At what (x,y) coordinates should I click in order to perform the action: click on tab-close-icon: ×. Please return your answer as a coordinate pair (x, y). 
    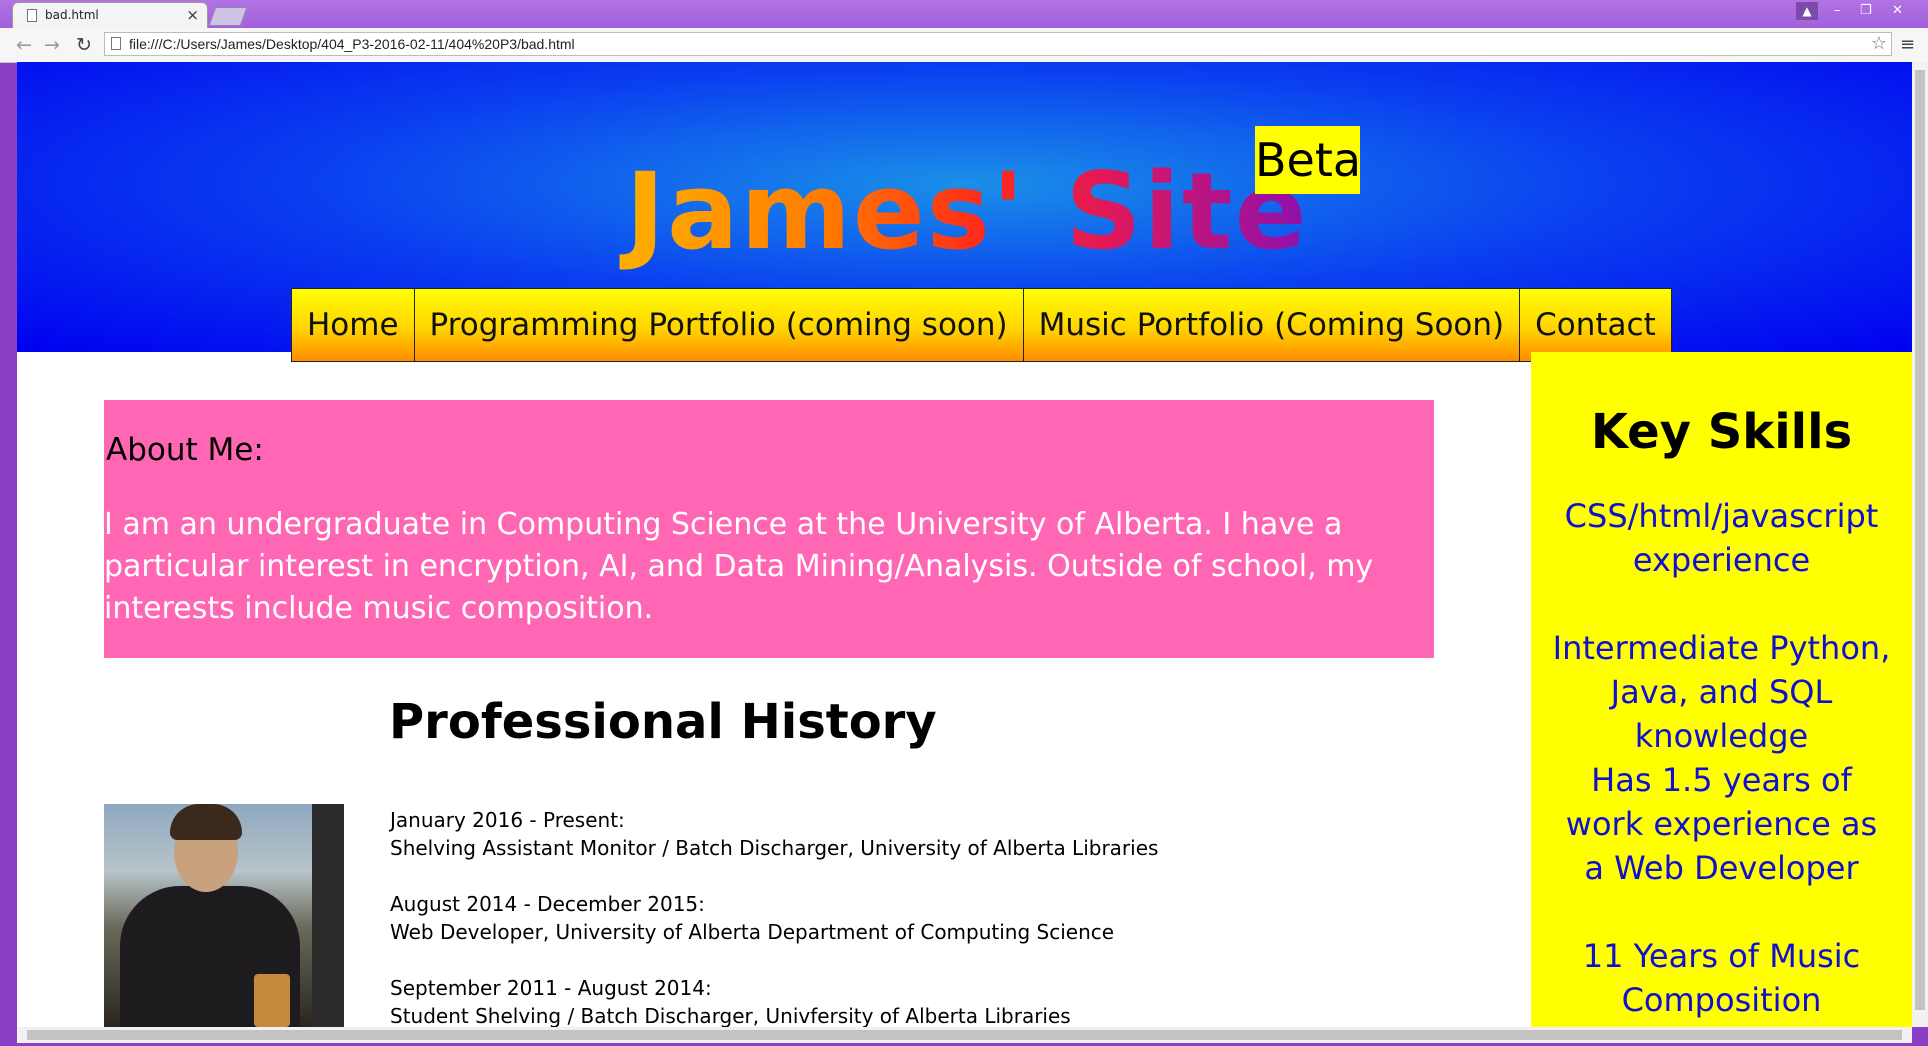
    Looking at the image, I should click on (192, 15).